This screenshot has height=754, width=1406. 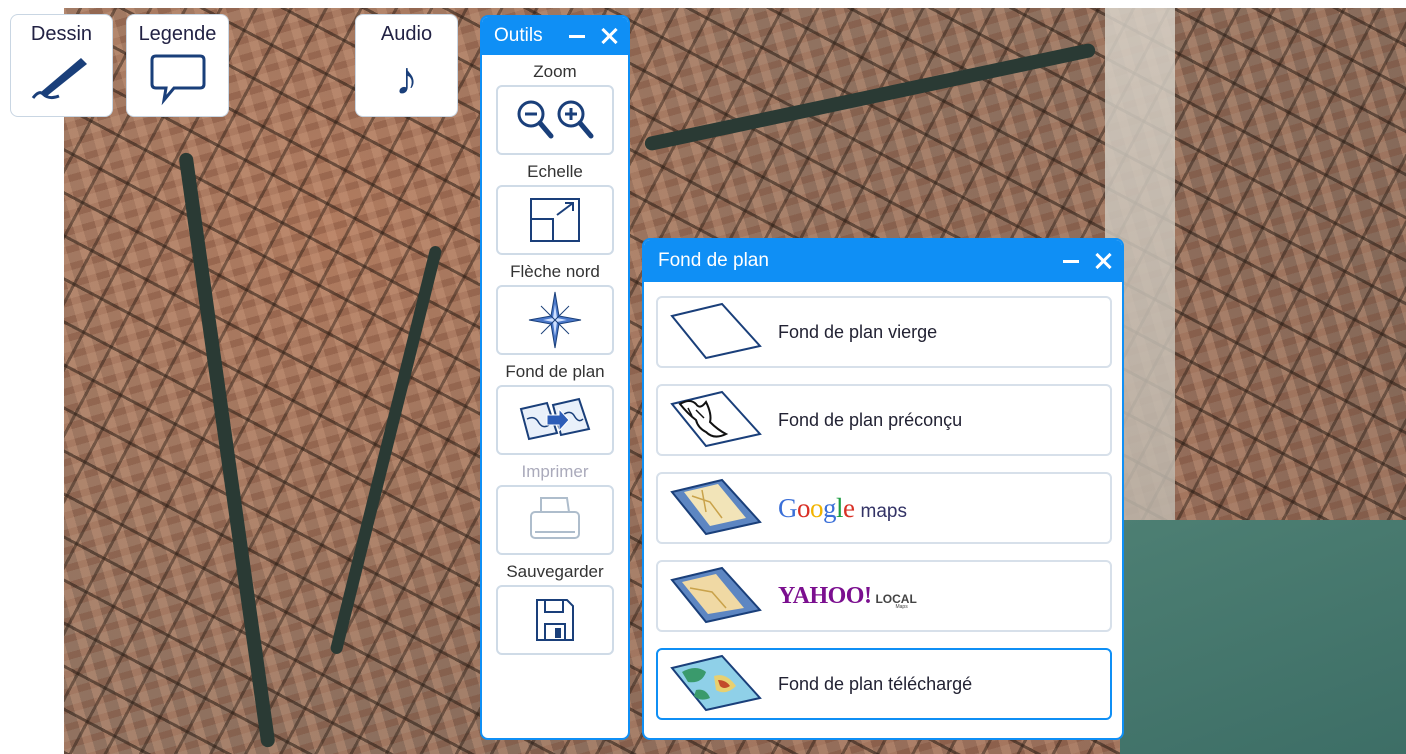 What do you see at coordinates (61, 34) in the screenshot?
I see `dessin-label: Dessin` at bounding box center [61, 34].